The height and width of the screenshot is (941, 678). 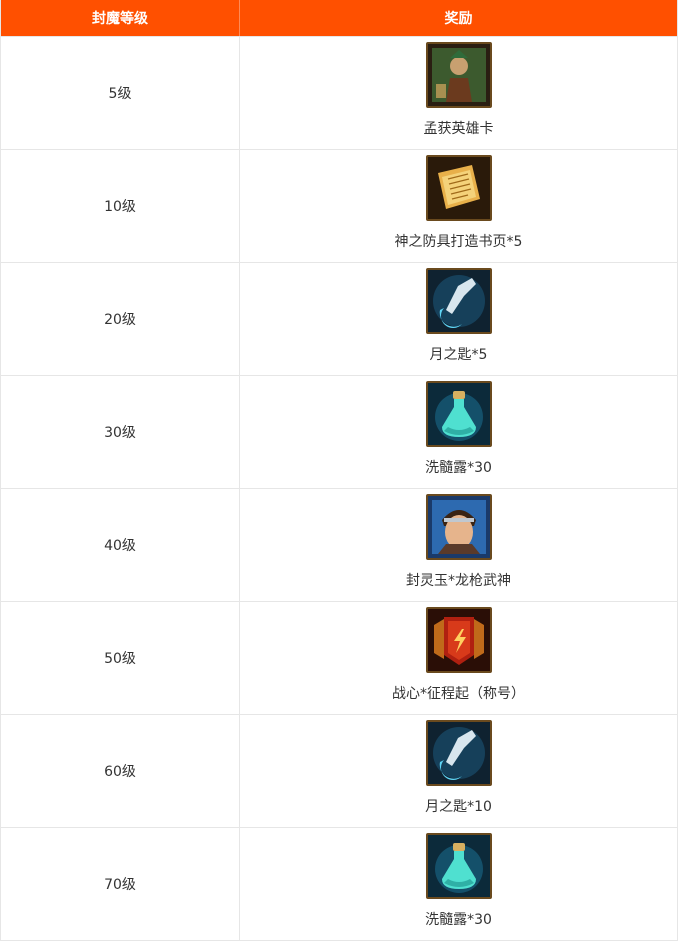 I want to click on level-cell: 70级, so click(x=120, y=884).